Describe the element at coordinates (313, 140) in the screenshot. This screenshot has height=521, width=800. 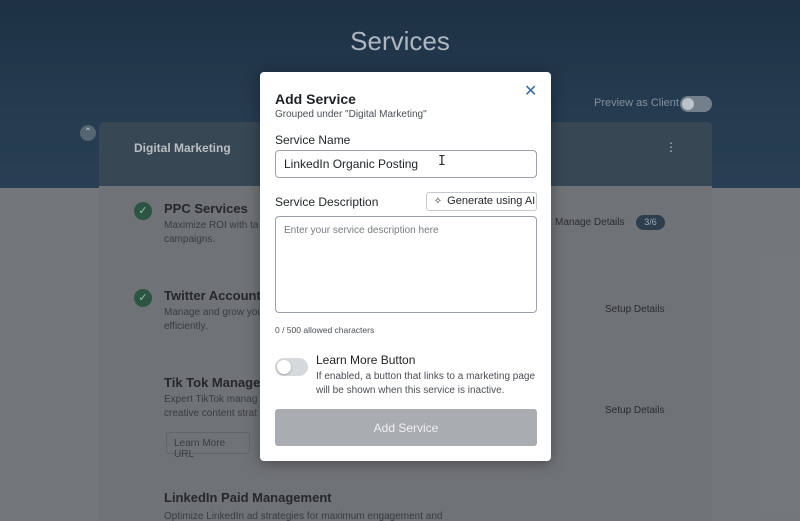
I see `service-name-label: Service Name` at that location.